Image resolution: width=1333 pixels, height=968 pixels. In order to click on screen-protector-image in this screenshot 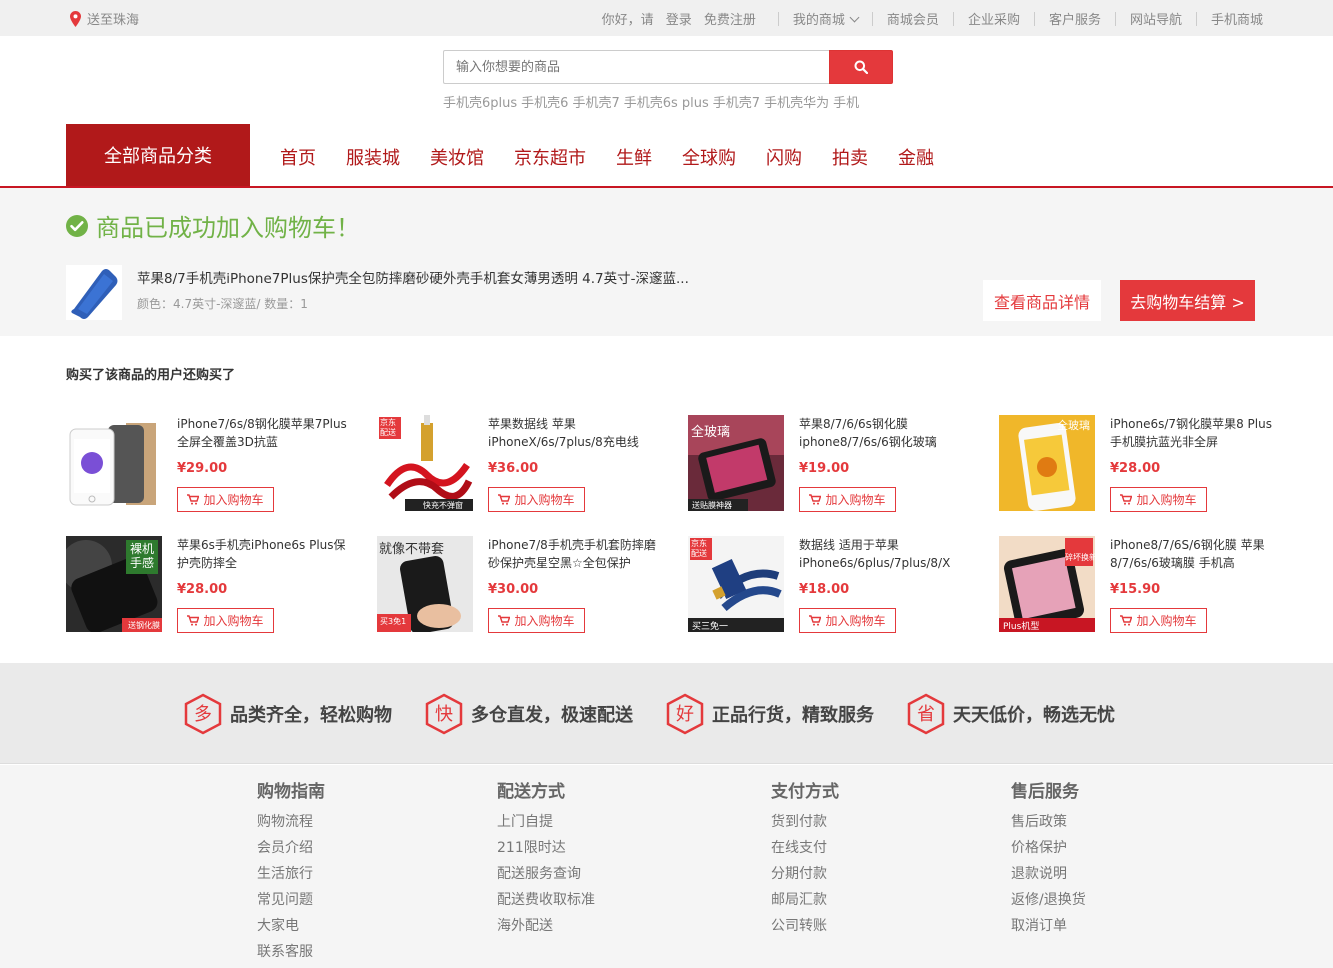, I will do `click(114, 463)`.